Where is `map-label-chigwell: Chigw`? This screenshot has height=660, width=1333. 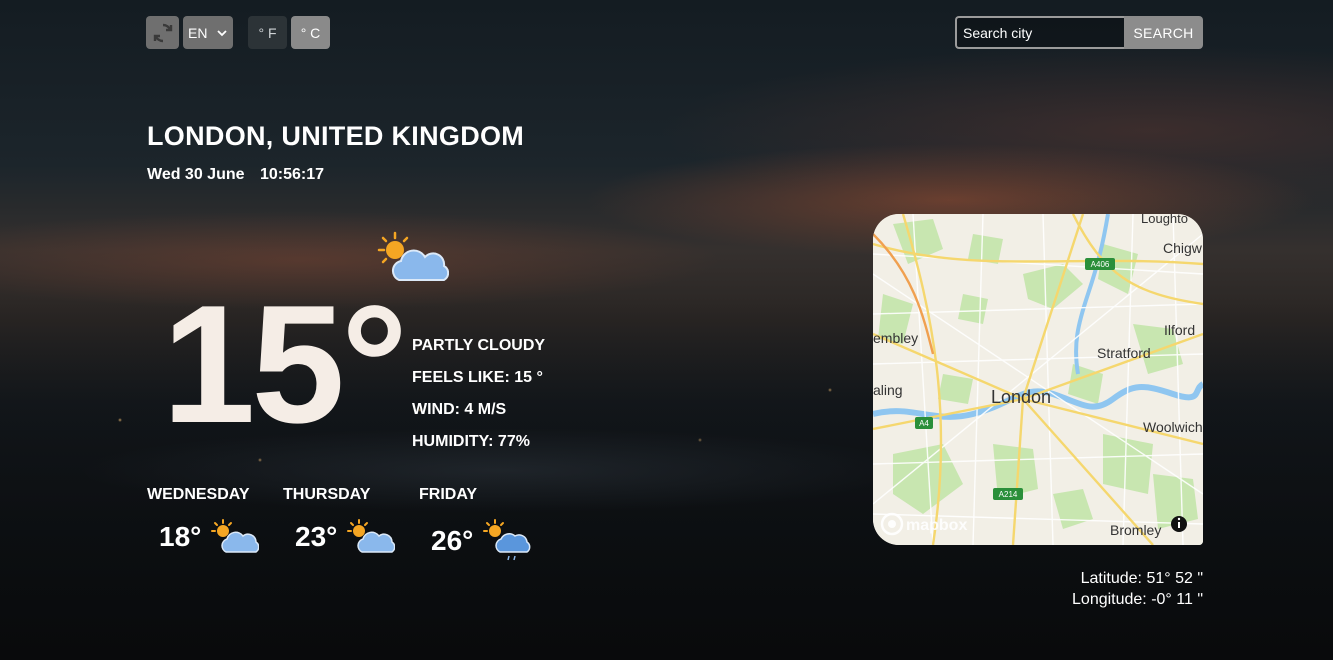 map-label-chigwell: Chigw is located at coordinates (1183, 248).